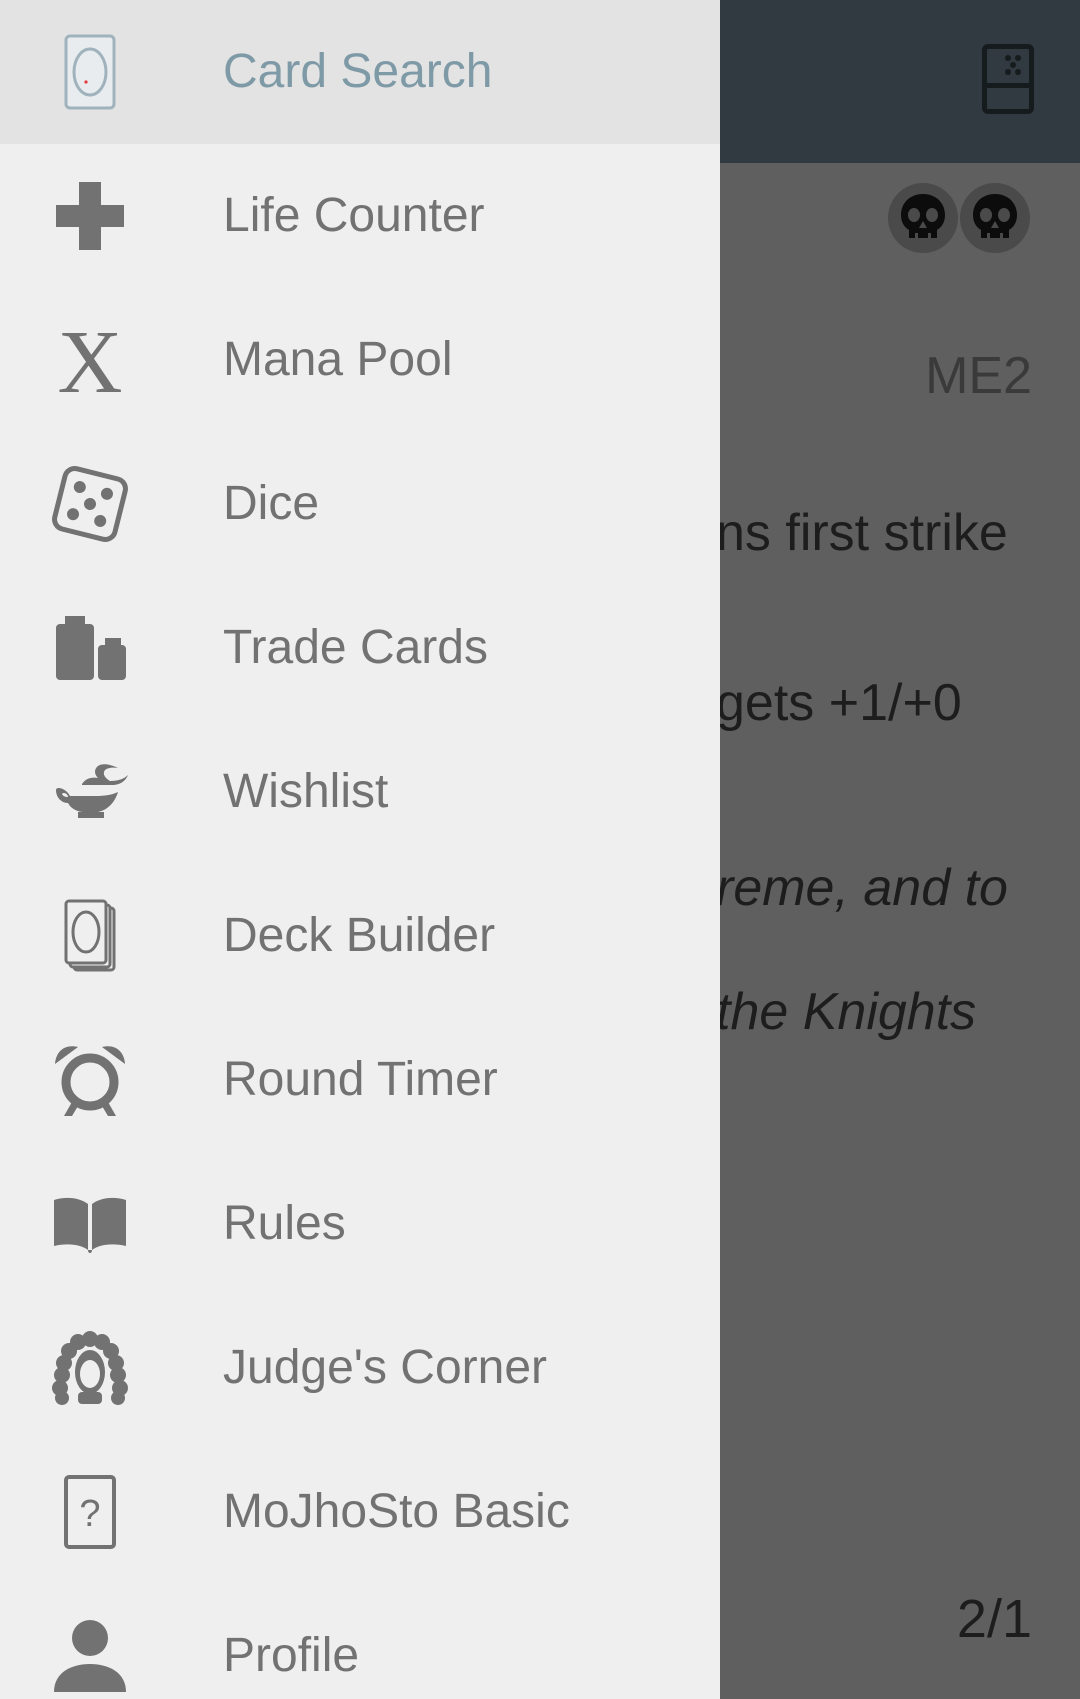 This screenshot has width=1080, height=1699. I want to click on nav-item-profile: Profile, so click(360, 1641).